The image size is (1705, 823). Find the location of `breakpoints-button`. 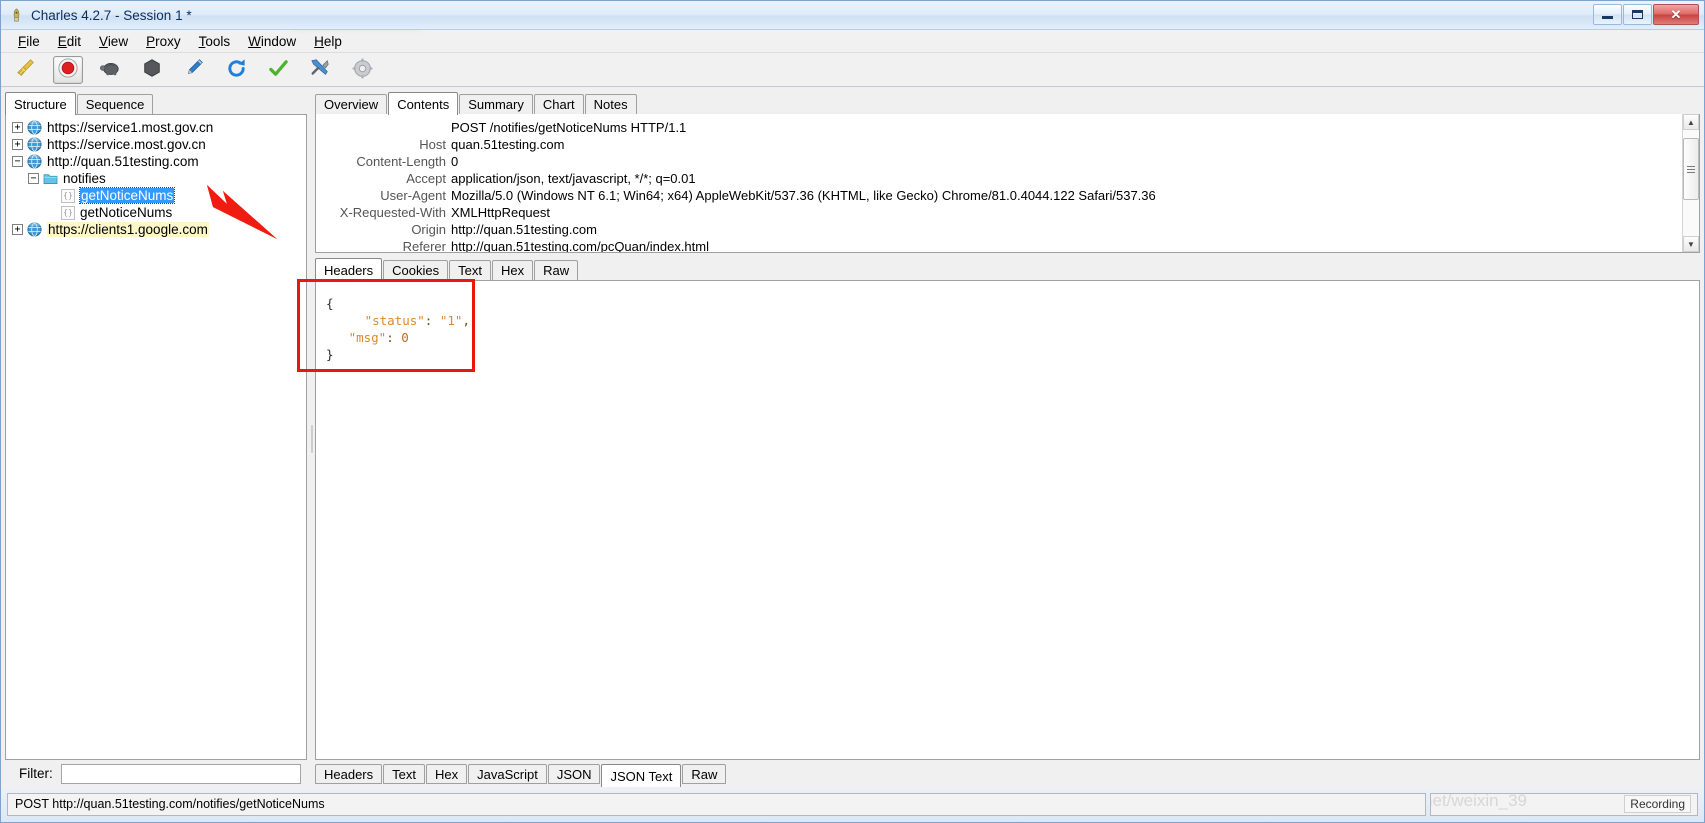

breakpoints-button is located at coordinates (152, 70).